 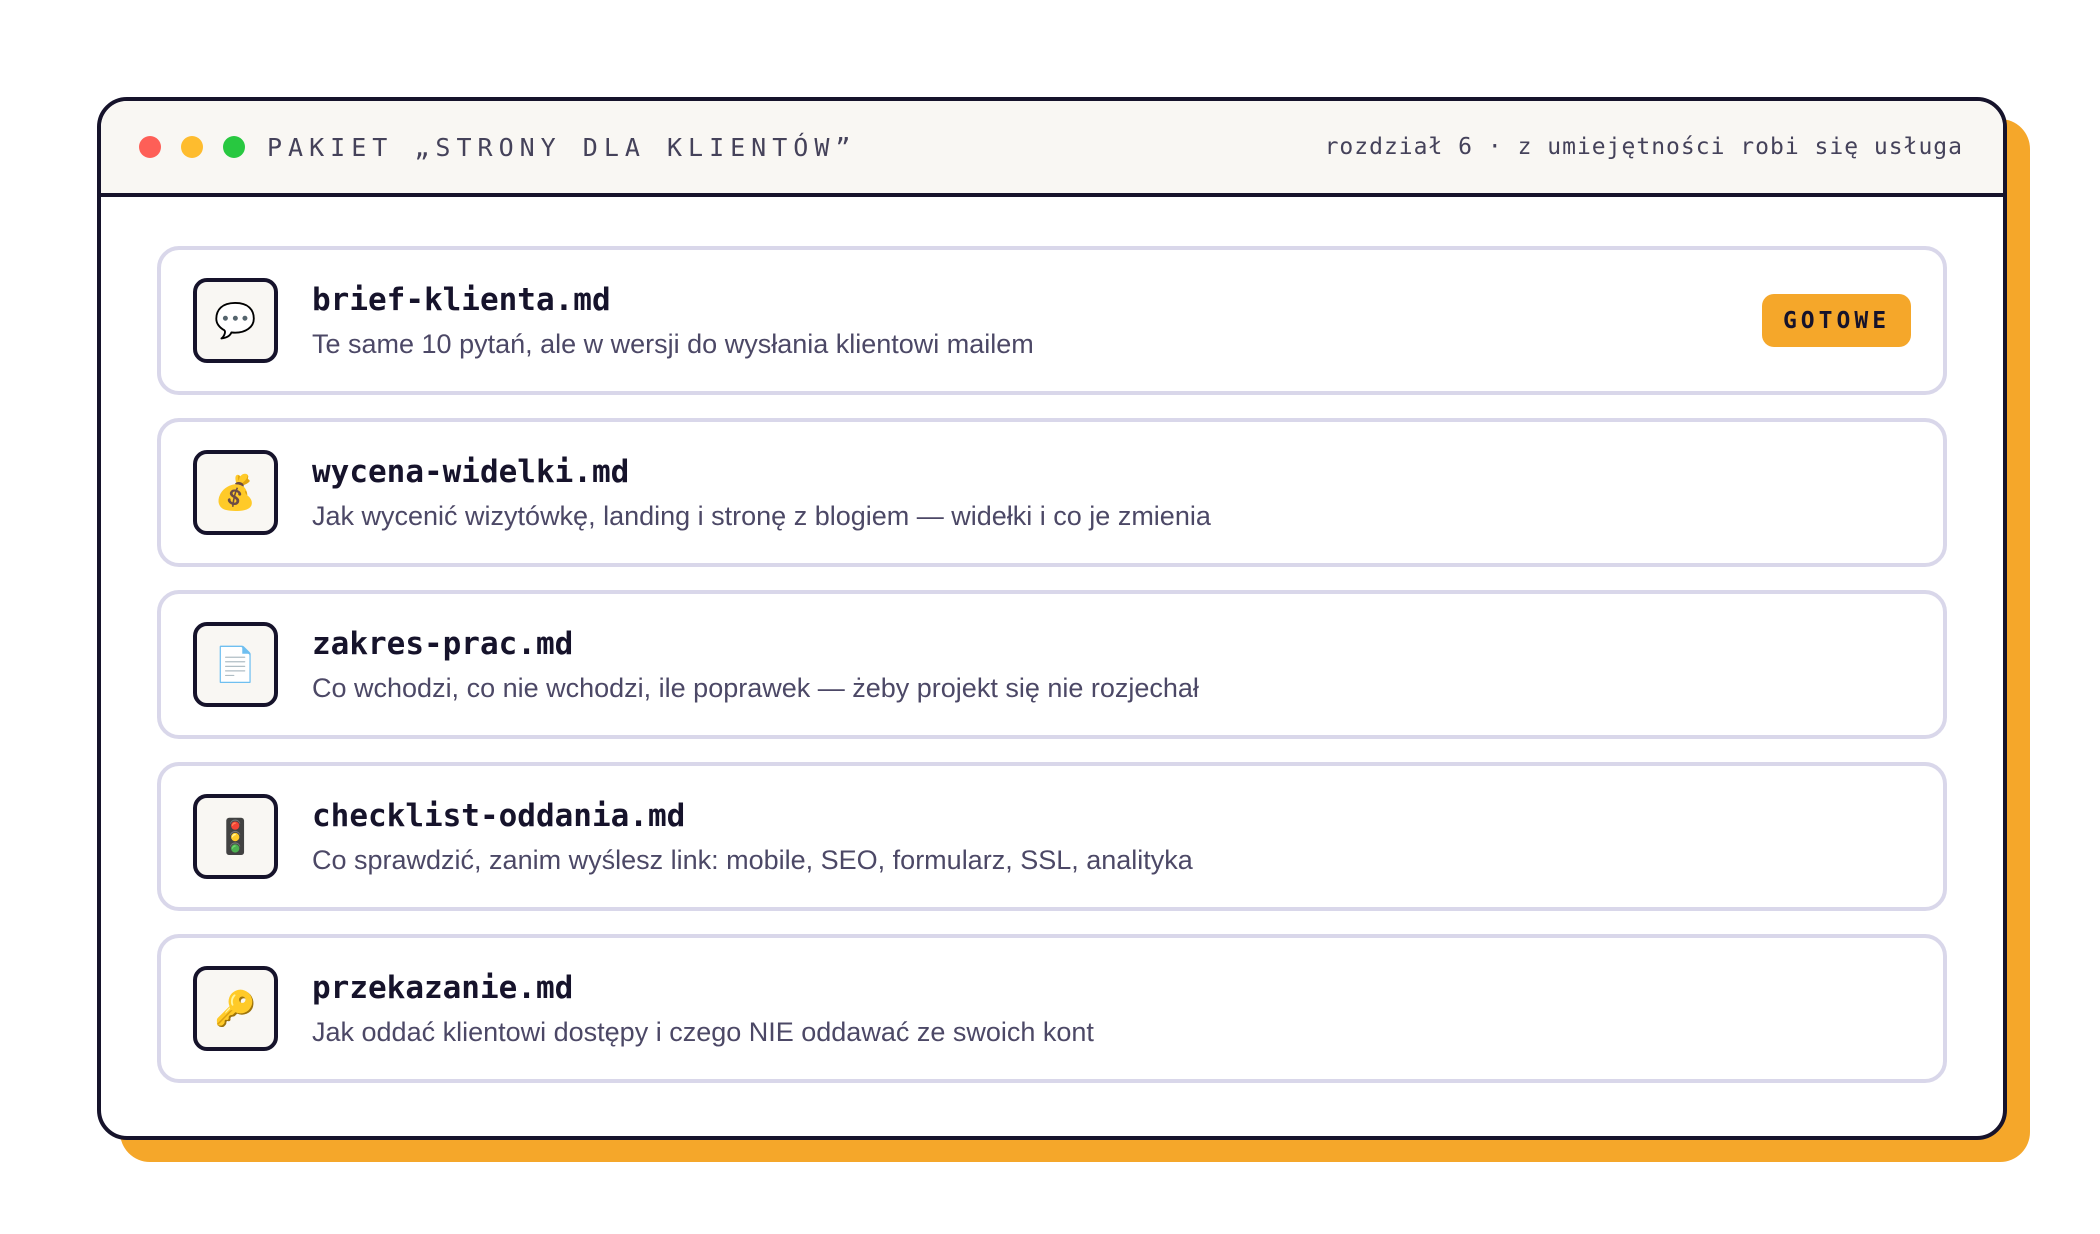 I want to click on key-icon: 🔑, so click(x=235, y=1008).